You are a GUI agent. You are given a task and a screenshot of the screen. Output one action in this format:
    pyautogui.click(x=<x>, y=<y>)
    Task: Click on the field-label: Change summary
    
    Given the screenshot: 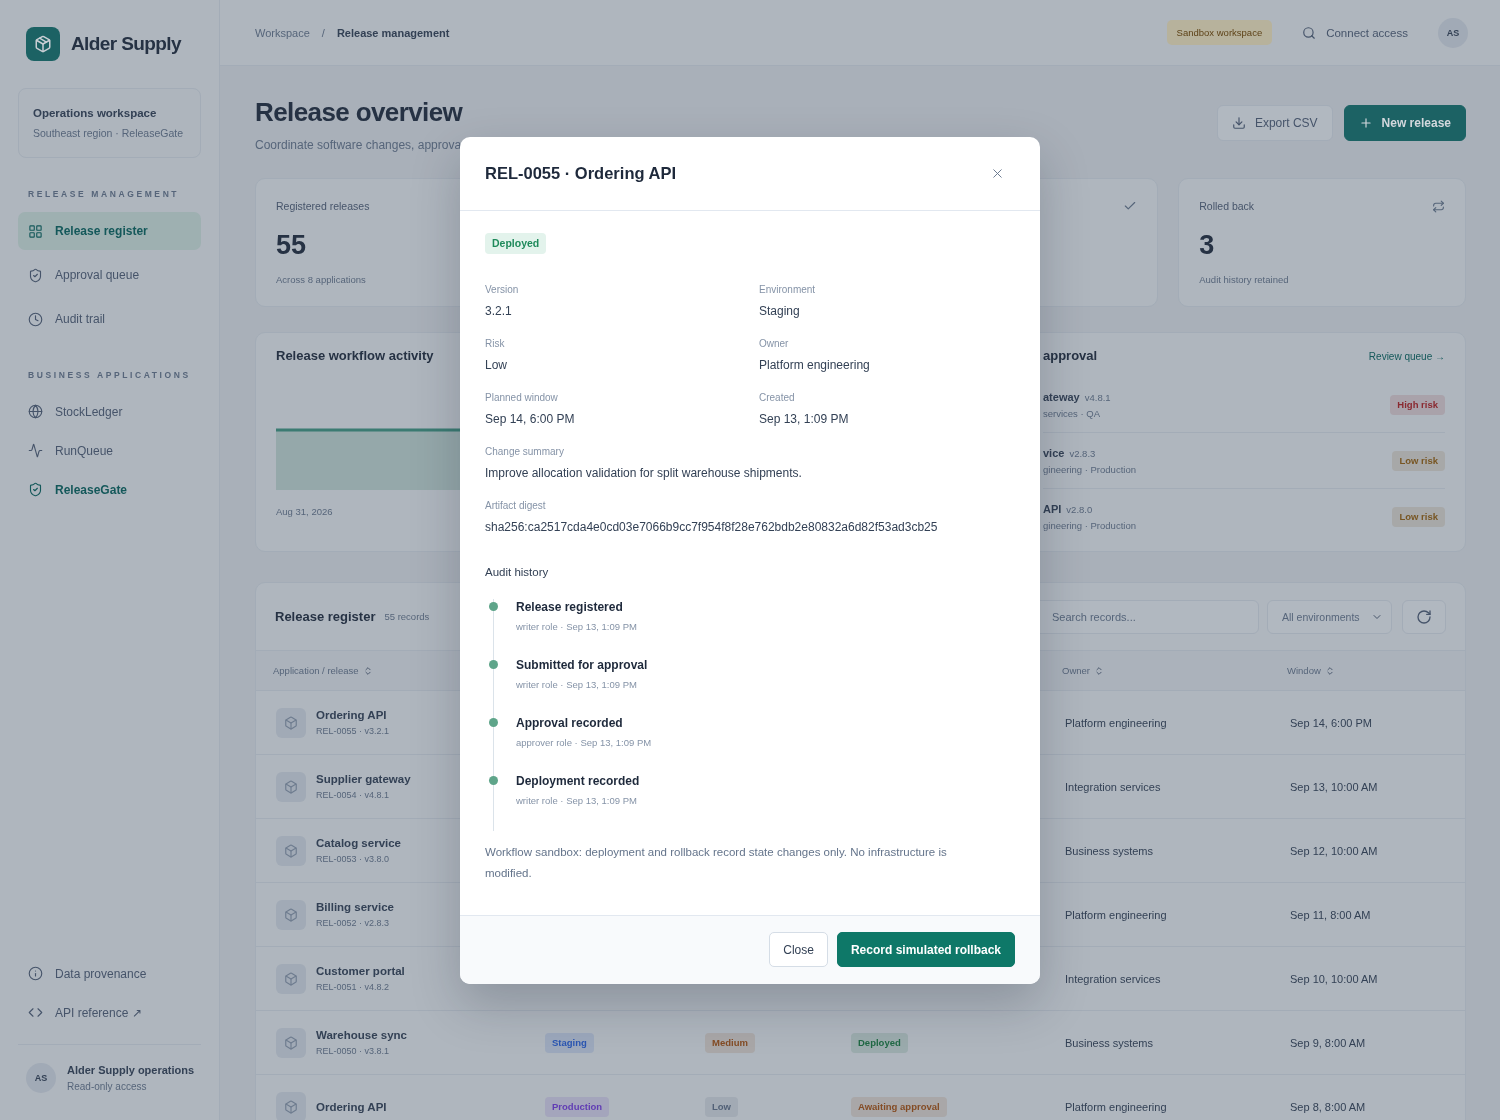 What is the action you would take?
    pyautogui.click(x=524, y=451)
    